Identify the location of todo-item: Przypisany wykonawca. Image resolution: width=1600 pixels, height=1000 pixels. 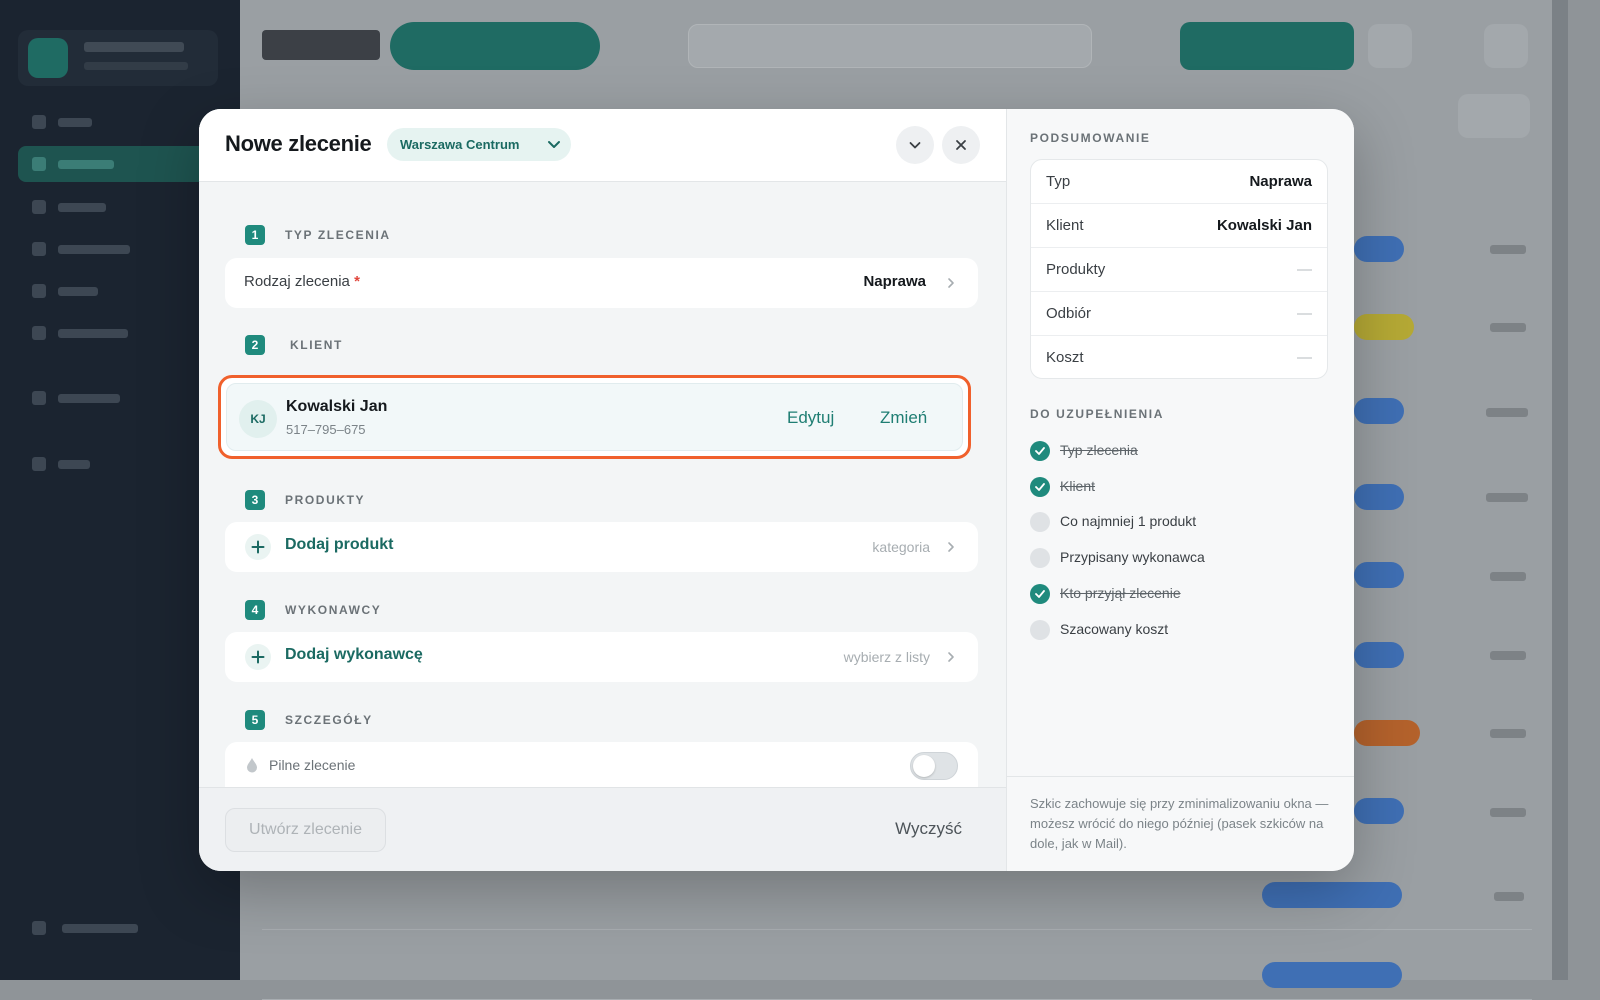
(1180, 558).